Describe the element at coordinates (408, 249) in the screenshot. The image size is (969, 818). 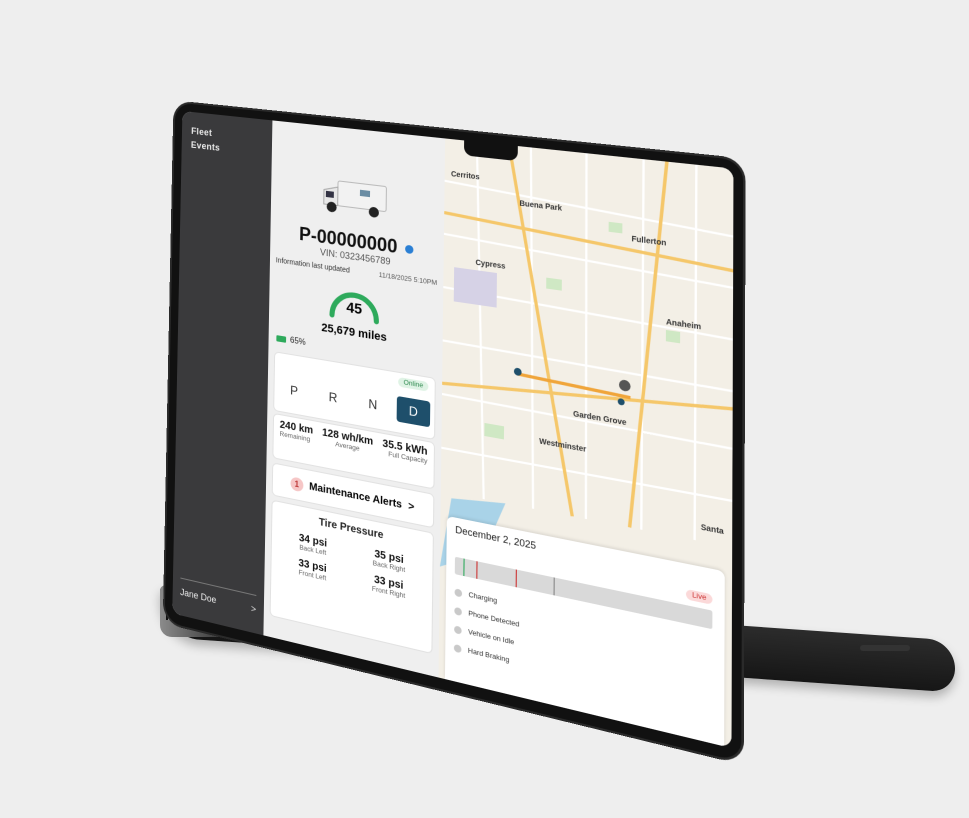
I see `info-icon` at that location.